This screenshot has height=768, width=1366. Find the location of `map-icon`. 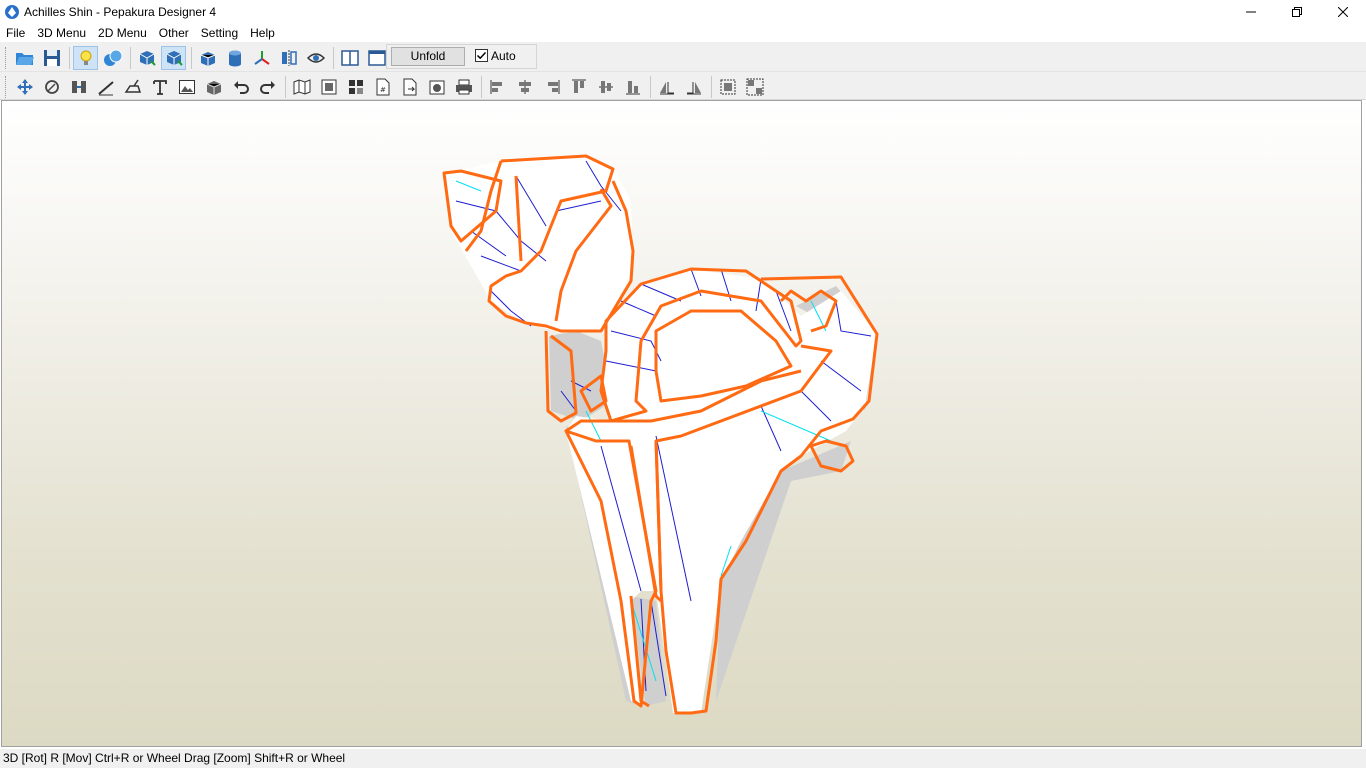

map-icon is located at coordinates (301, 87).